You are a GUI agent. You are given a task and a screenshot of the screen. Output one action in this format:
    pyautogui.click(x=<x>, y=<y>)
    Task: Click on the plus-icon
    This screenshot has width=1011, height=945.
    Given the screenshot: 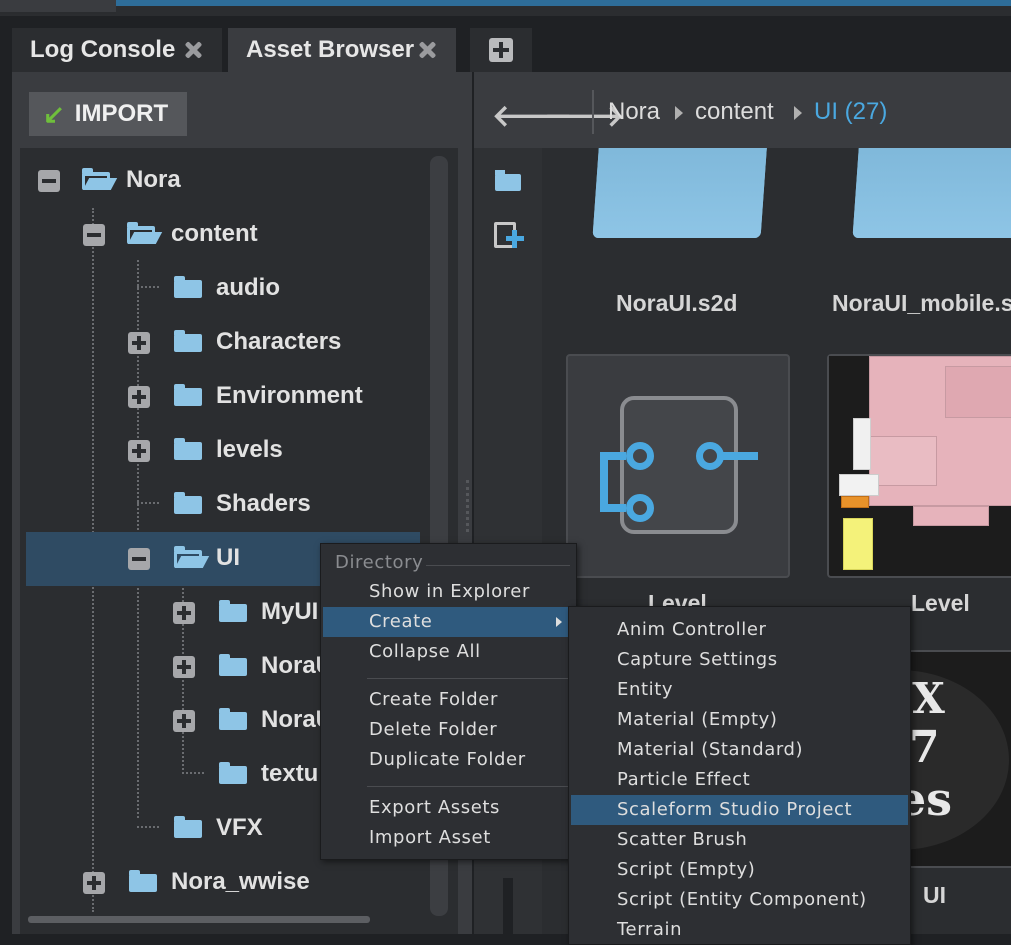 What is the action you would take?
    pyautogui.click(x=501, y=50)
    